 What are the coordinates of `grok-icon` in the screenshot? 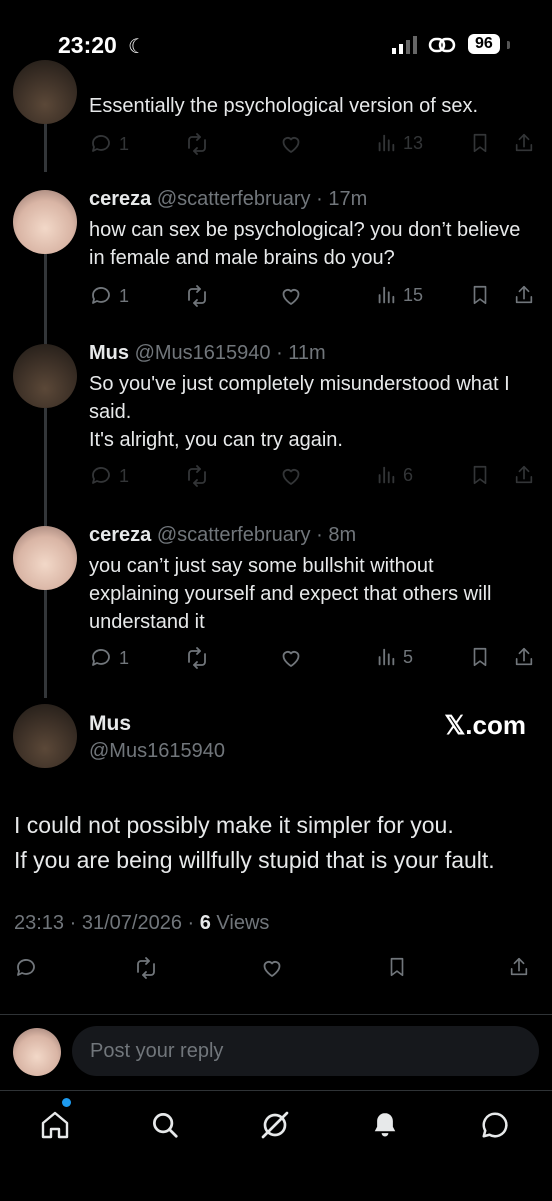 It's located at (275, 1125).